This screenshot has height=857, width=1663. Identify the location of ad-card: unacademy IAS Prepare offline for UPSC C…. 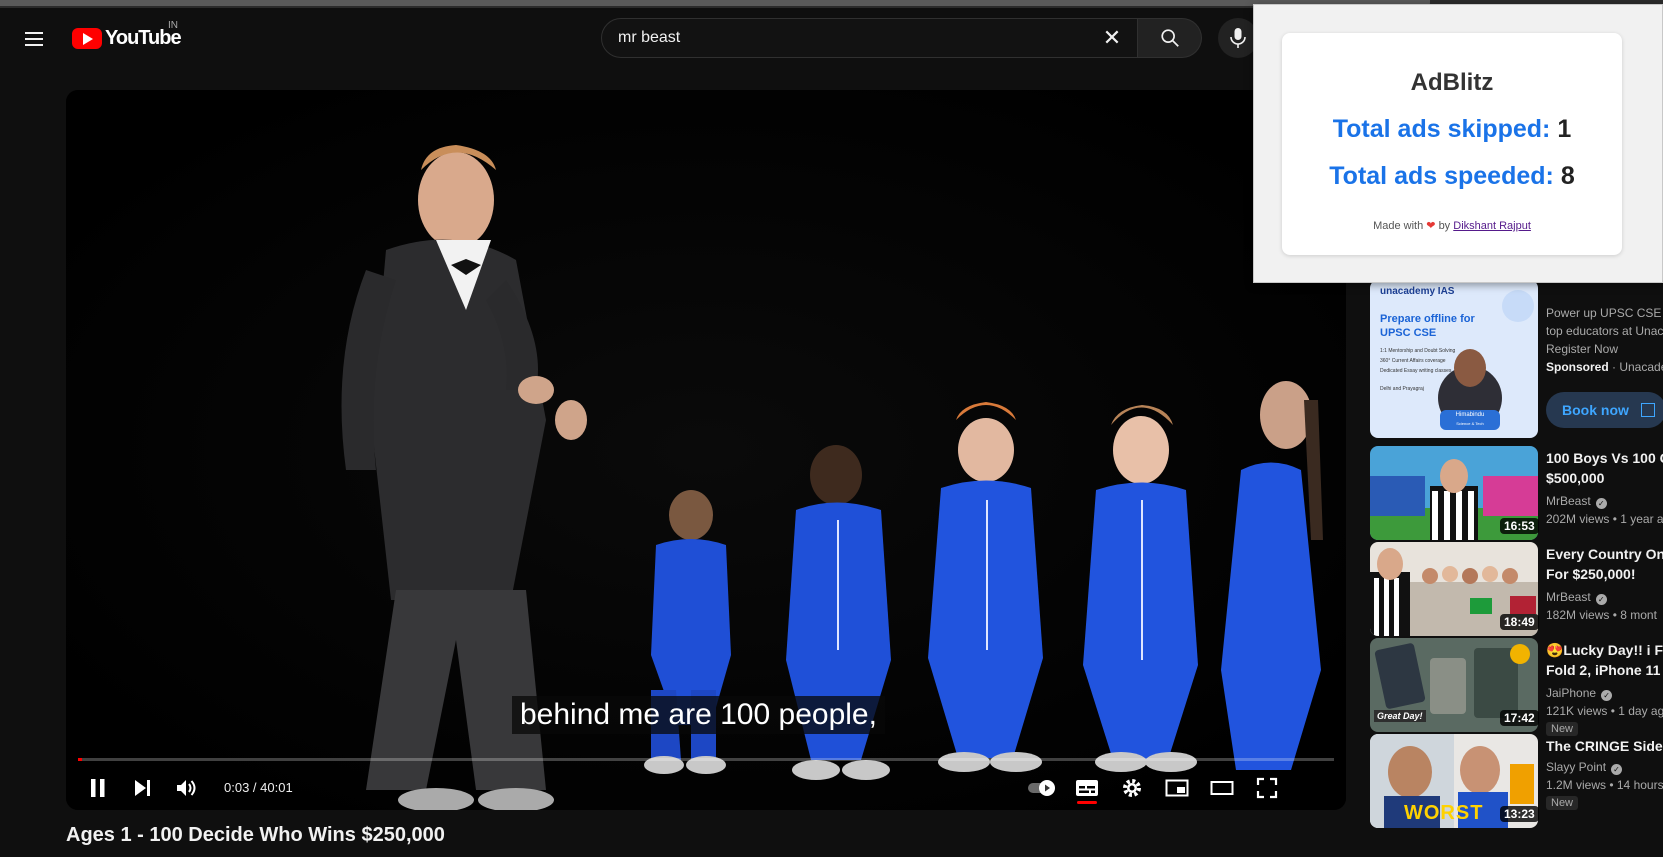
(1516, 354).